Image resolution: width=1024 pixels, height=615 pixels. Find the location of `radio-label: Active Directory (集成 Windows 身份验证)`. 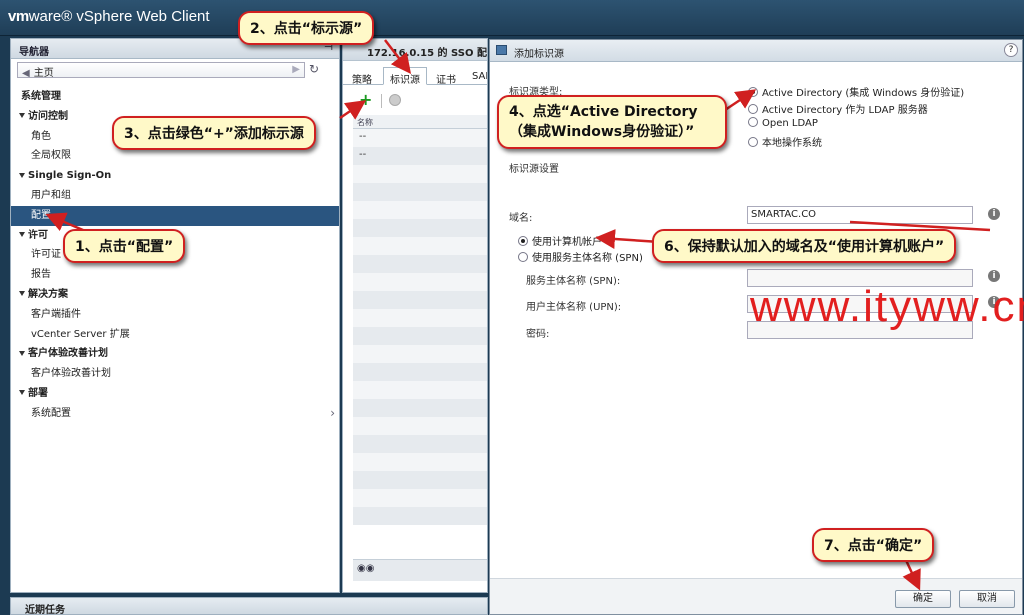

radio-label: Active Directory (集成 Windows 身份验证) is located at coordinates (863, 93).